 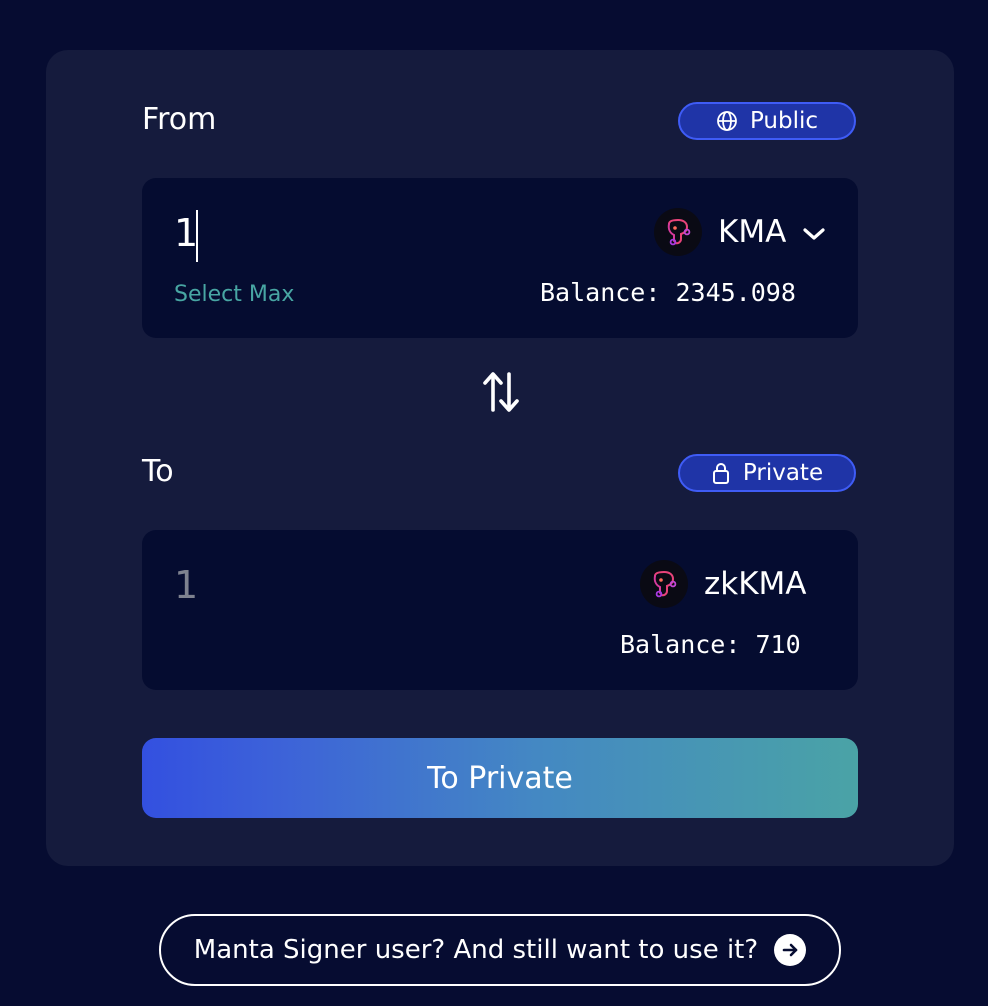 I want to click on to-private-button: To Private, so click(x=500, y=778).